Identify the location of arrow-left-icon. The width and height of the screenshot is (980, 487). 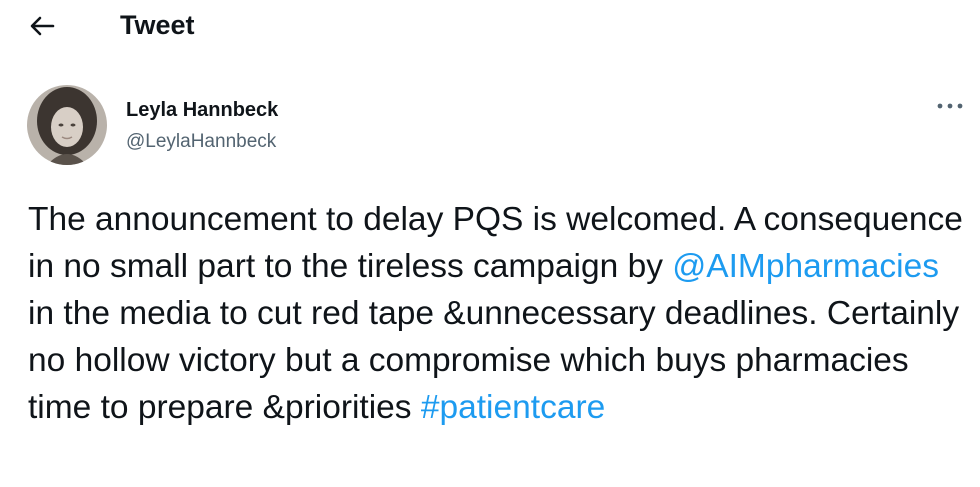
(42, 26).